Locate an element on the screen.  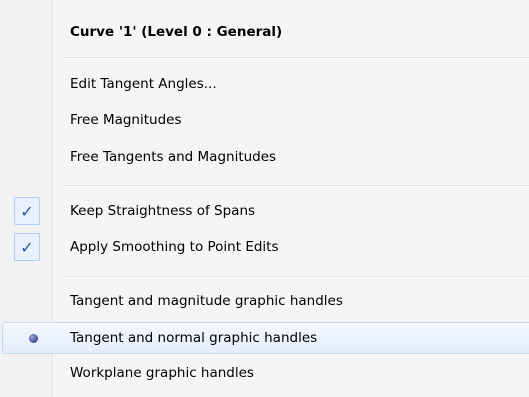
radio-selected-icon is located at coordinates (33, 338).